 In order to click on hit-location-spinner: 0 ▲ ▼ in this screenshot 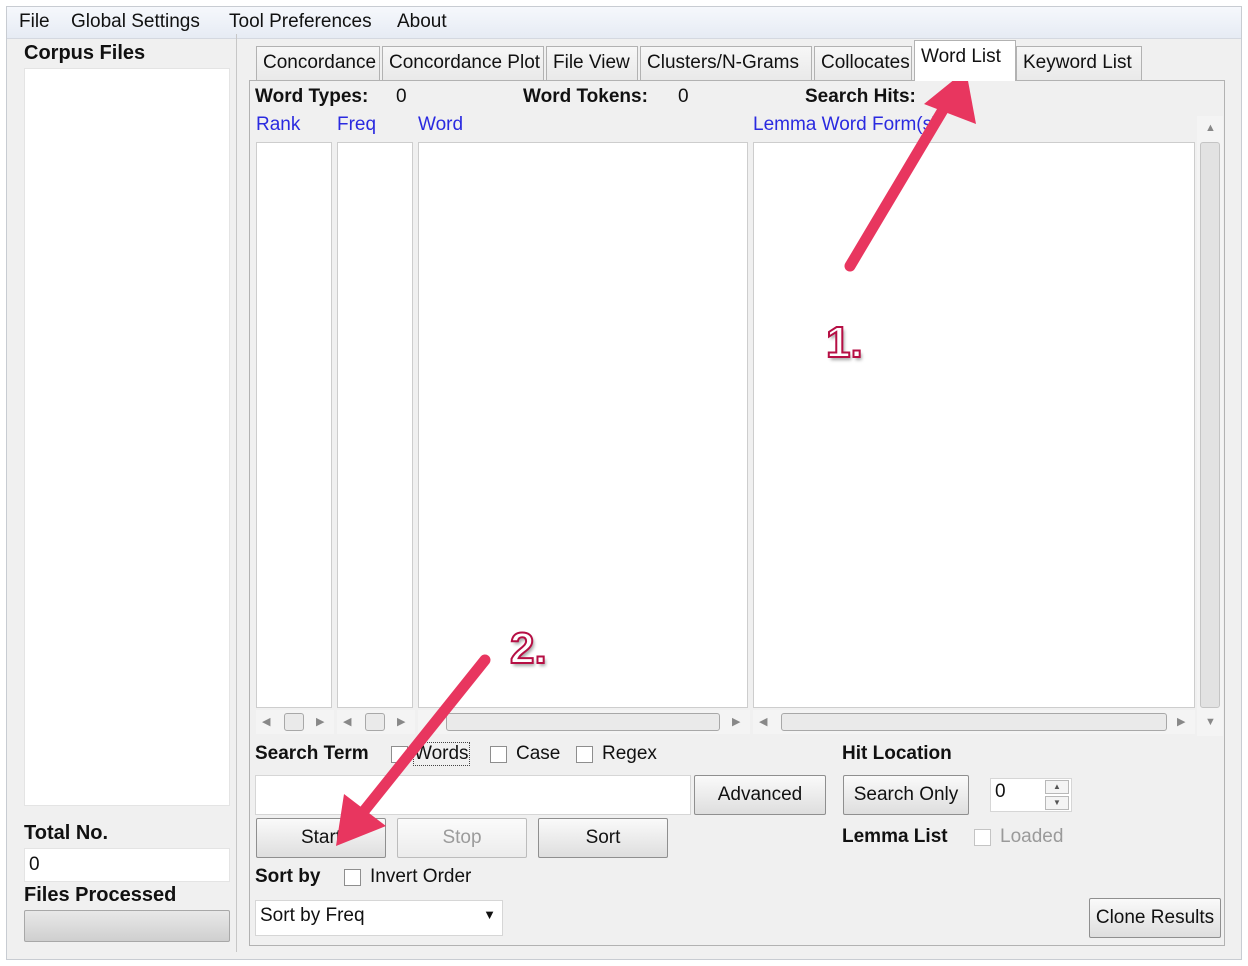, I will do `click(1031, 795)`.